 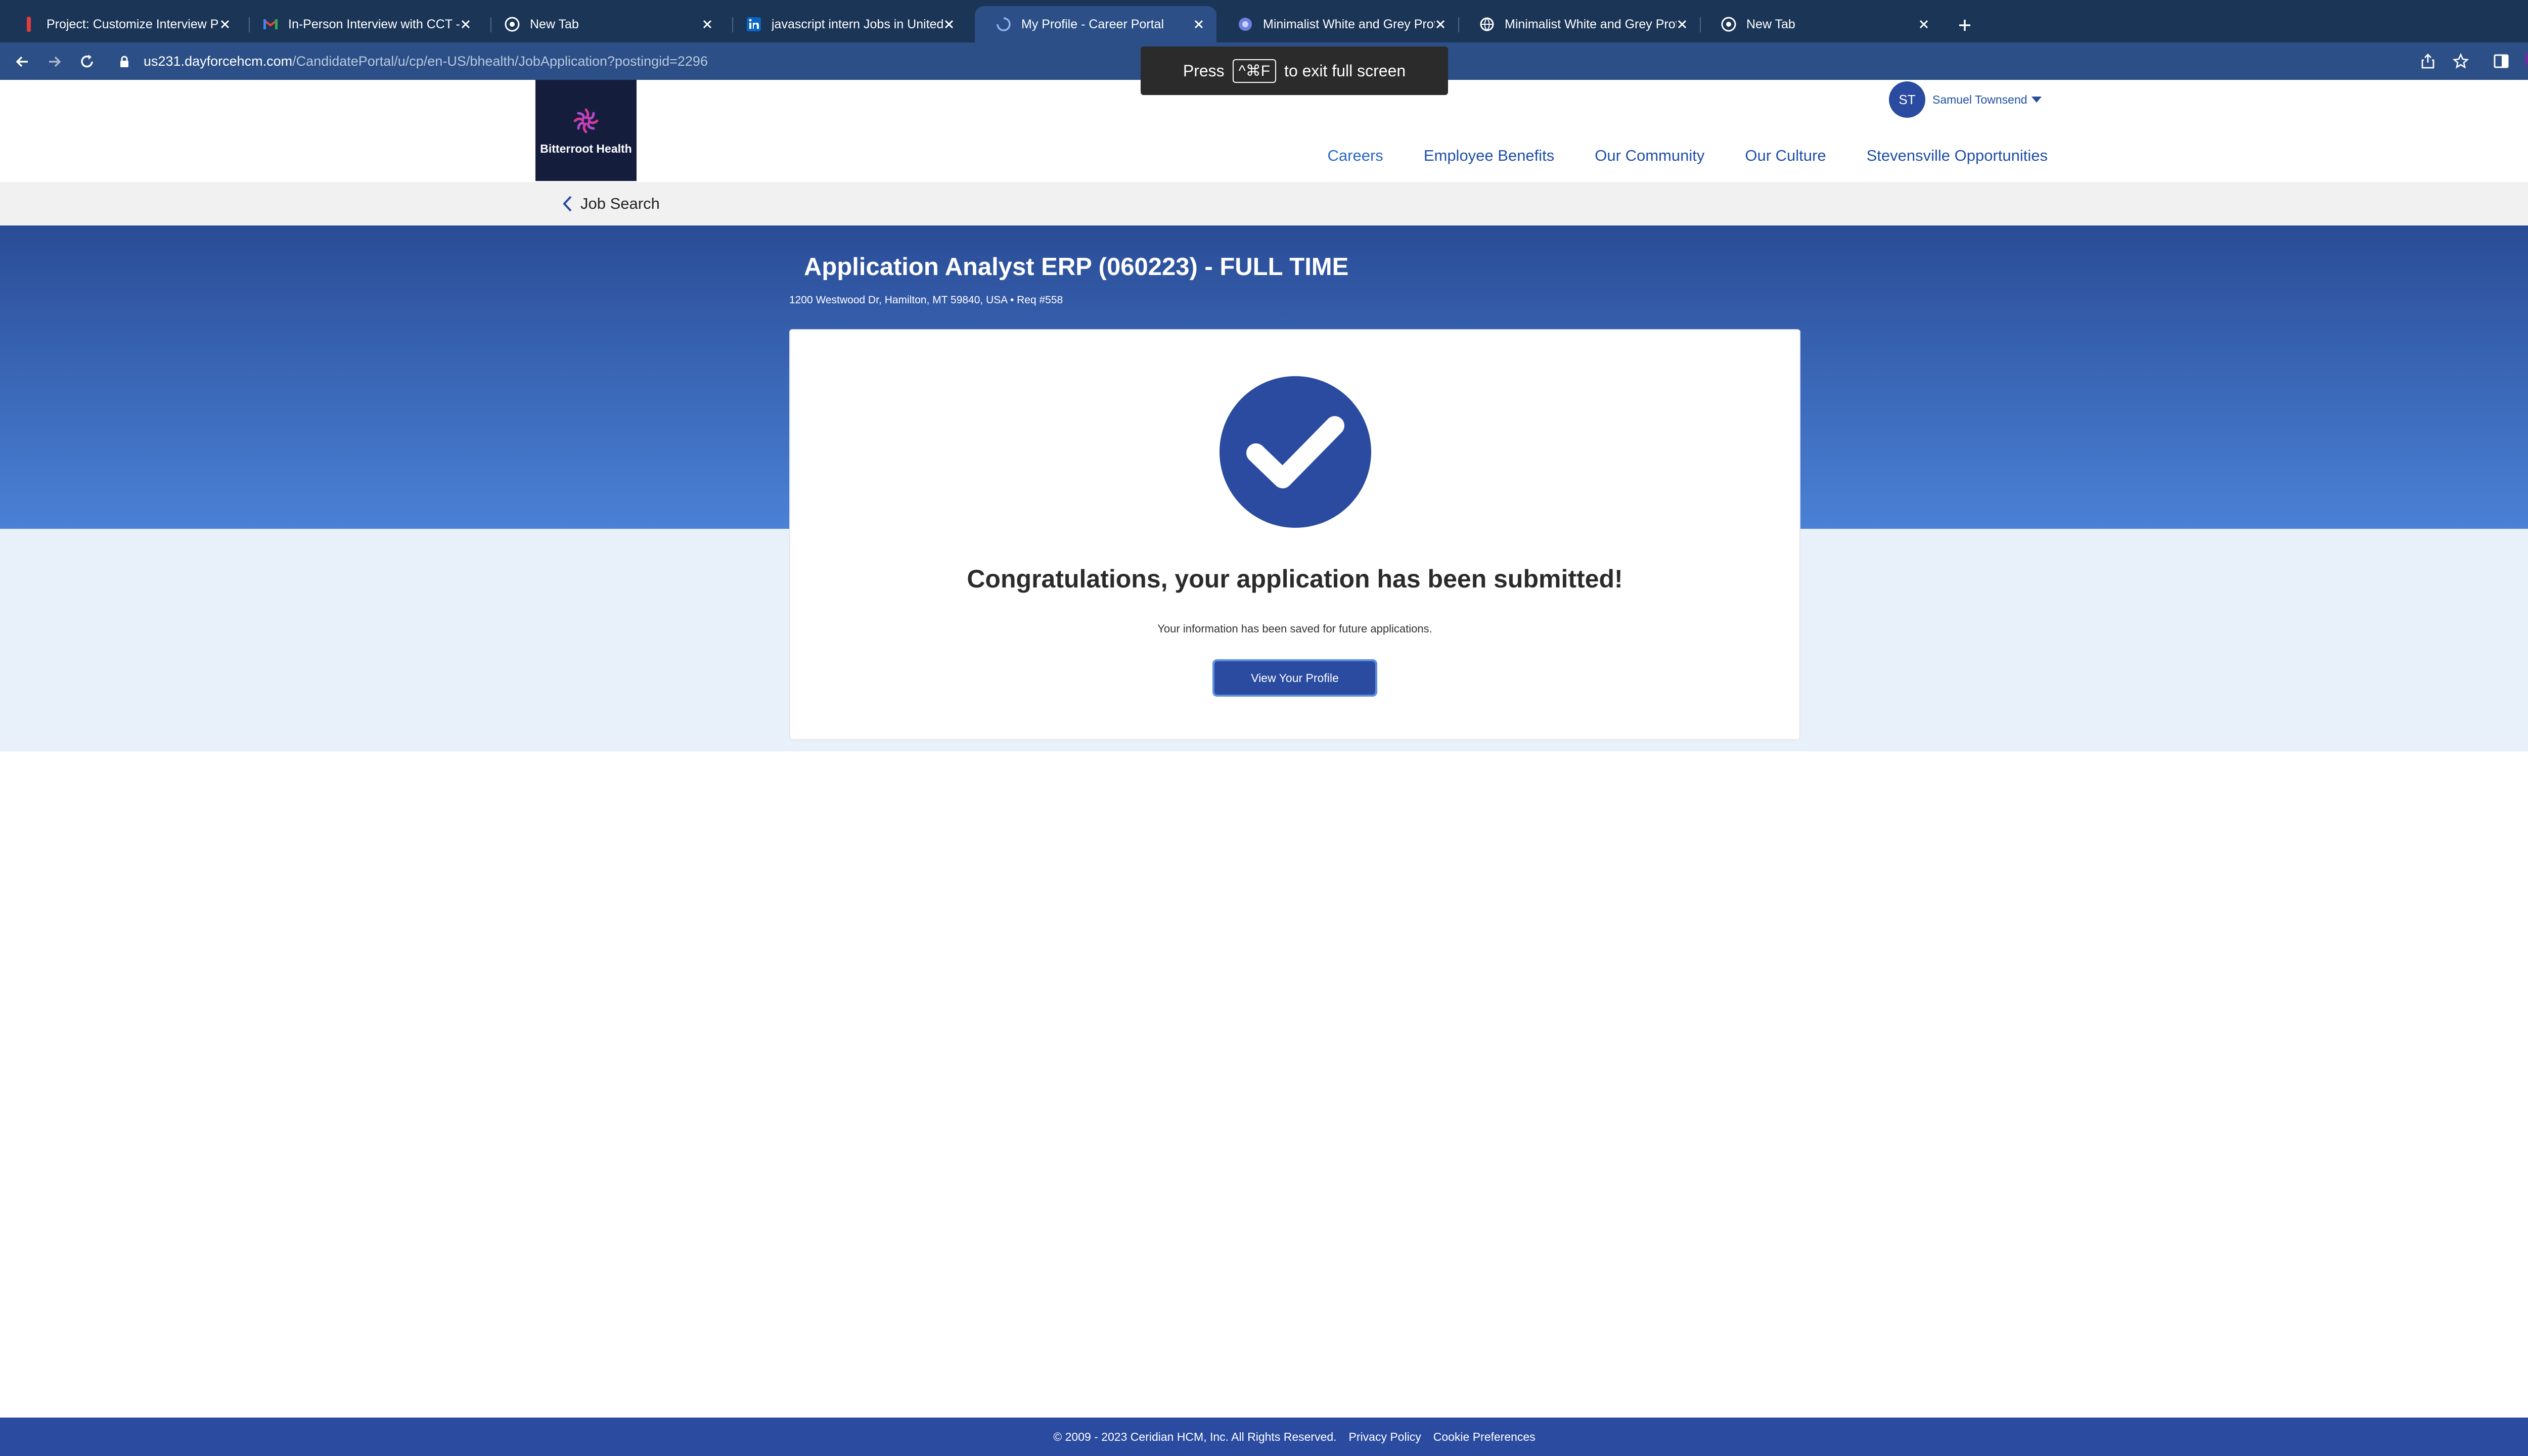 What do you see at coordinates (754, 25) in the screenshot?
I see `linkedin-icon` at bounding box center [754, 25].